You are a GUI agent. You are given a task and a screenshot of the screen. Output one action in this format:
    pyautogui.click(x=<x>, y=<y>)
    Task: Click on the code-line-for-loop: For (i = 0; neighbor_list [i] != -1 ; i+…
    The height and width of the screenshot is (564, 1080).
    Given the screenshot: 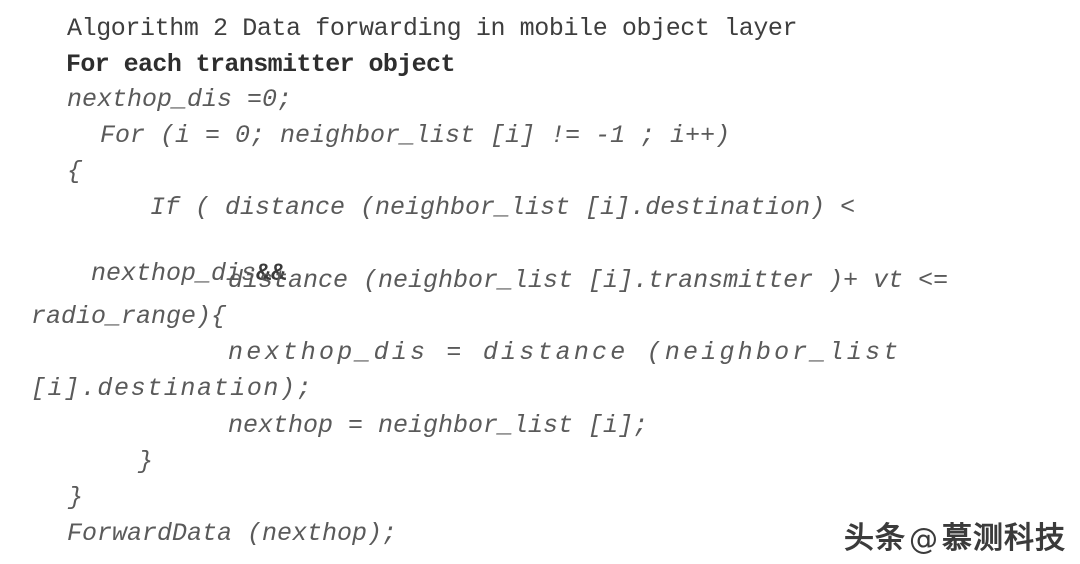 What is the action you would take?
    pyautogui.click(x=415, y=135)
    